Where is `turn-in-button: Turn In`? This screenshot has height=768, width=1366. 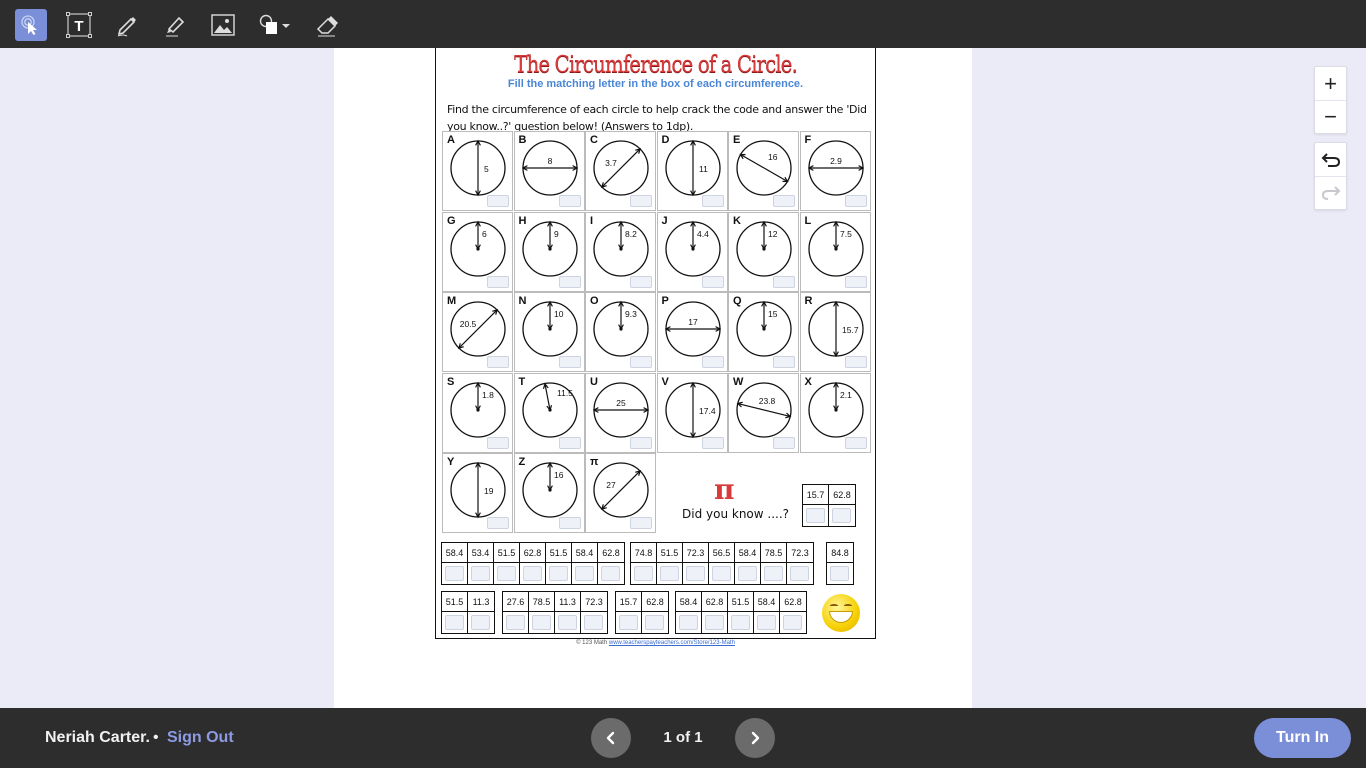
turn-in-button: Turn In is located at coordinates (1302, 738).